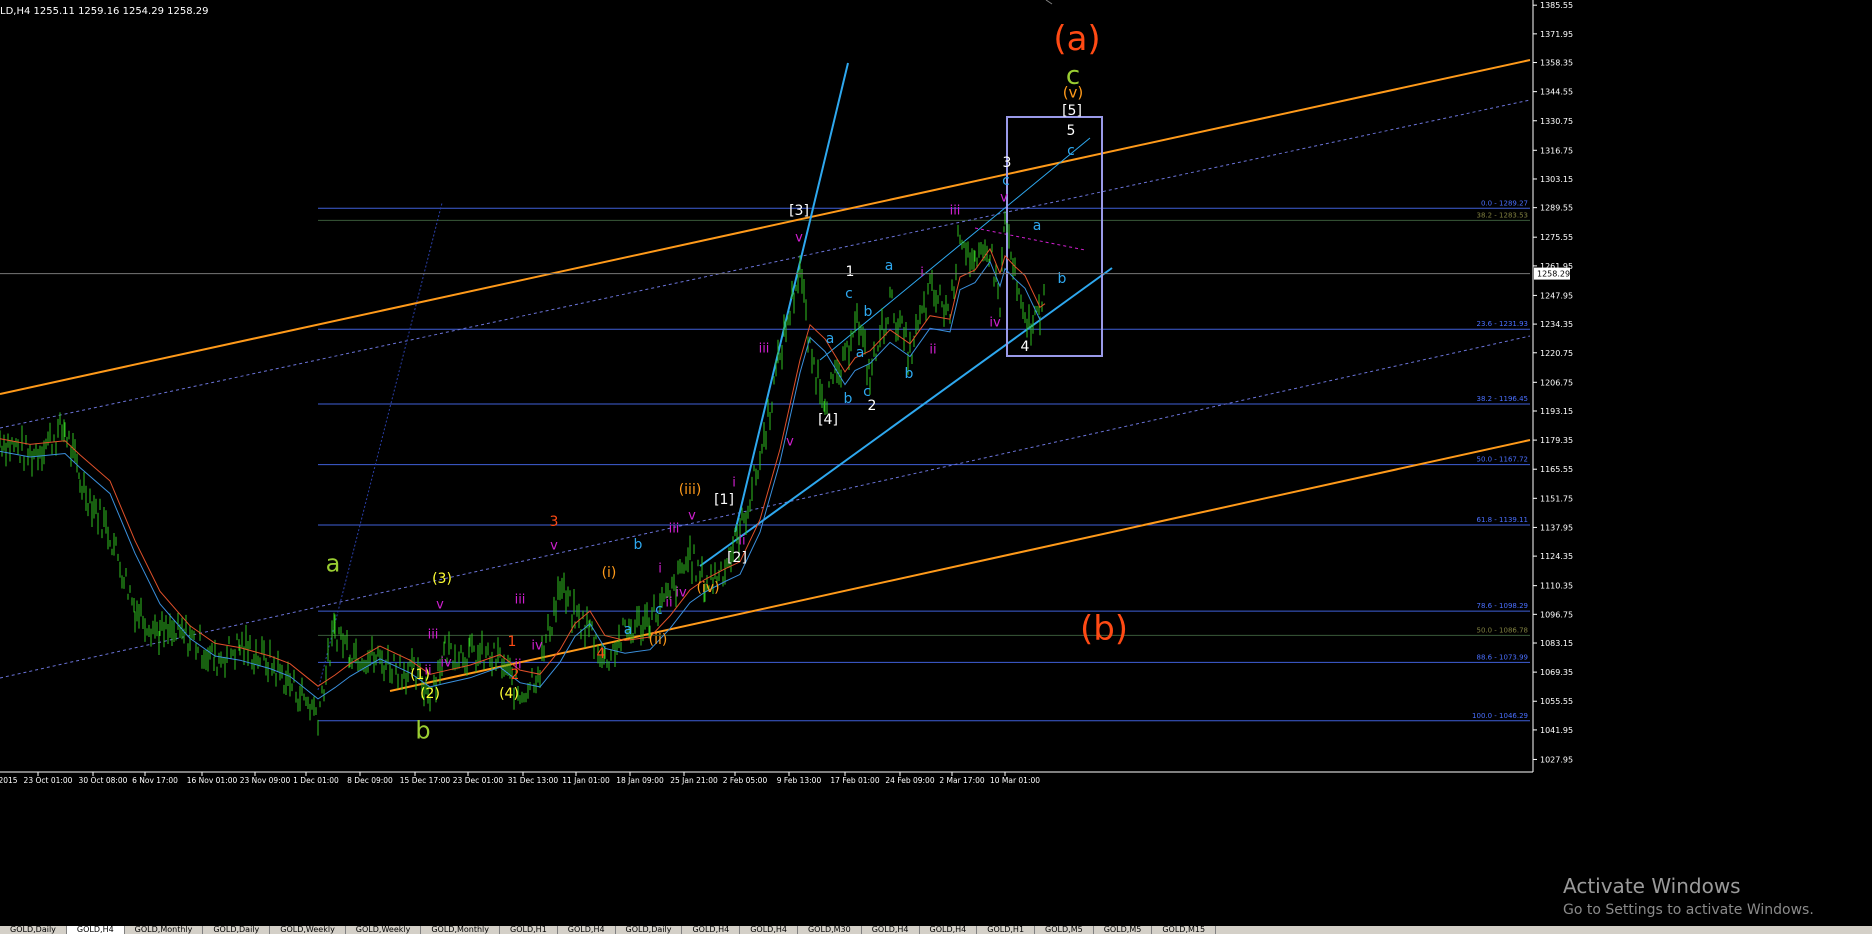 The width and height of the screenshot is (1872, 934). What do you see at coordinates (828, 420) in the screenshot?
I see `wave-label: [4]` at bounding box center [828, 420].